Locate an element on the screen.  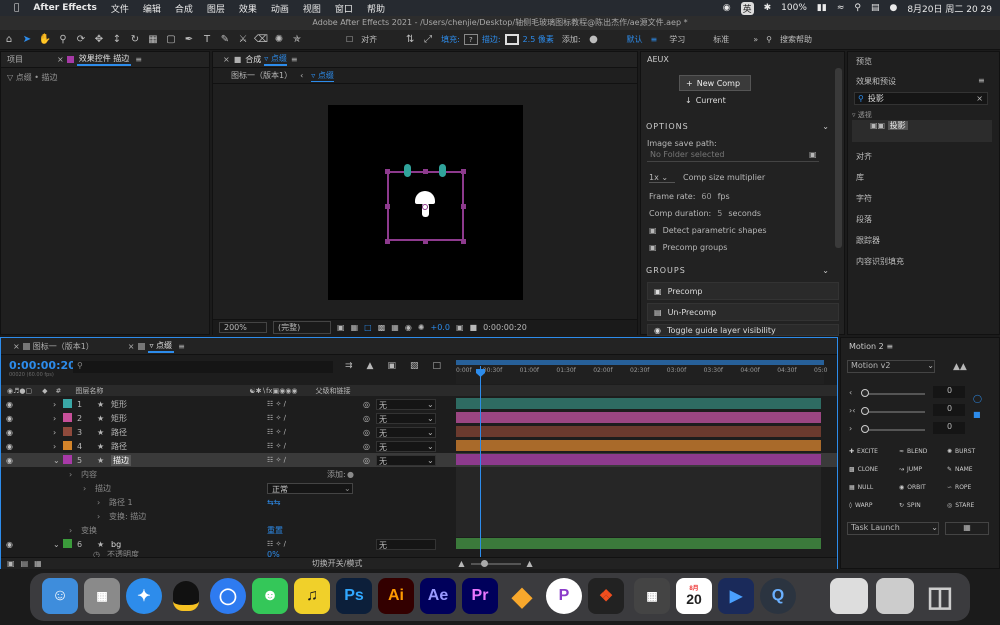
clone-stamp-icon: ⚔ is located at coordinates (243, 40).